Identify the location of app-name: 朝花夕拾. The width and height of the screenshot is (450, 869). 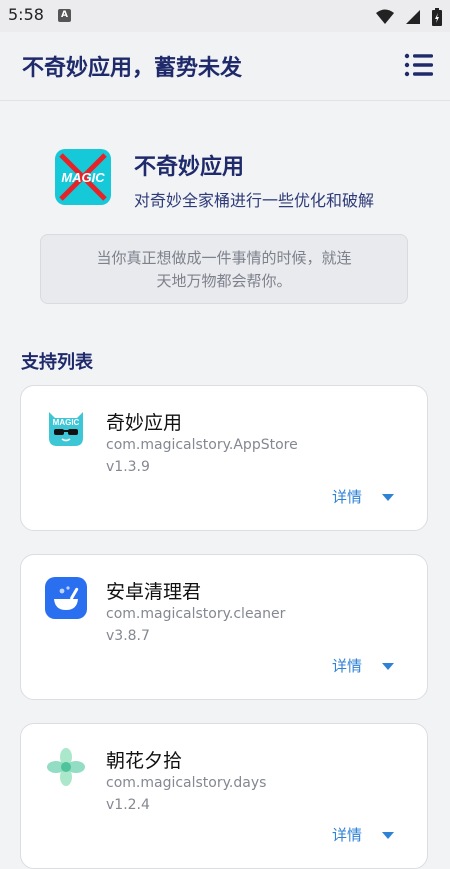
(144, 761).